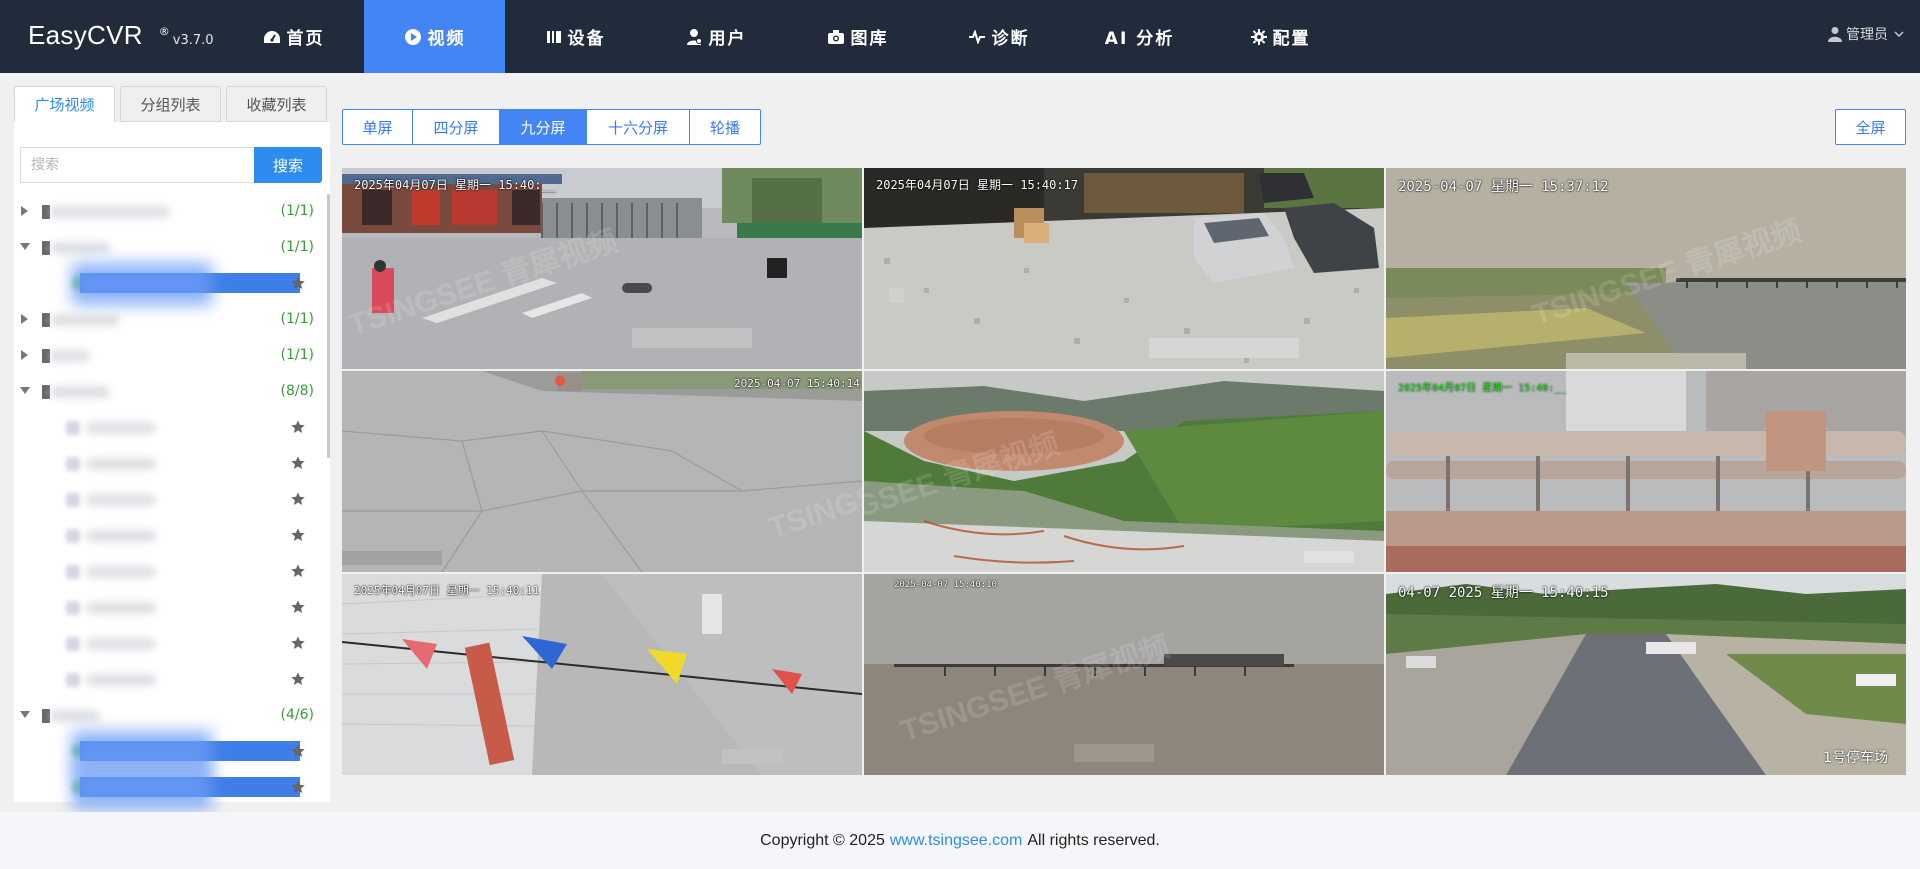 The image size is (1920, 869). Describe the element at coordinates (1093, 840) in the screenshot. I see `rights-text: All rights reserved.` at that location.